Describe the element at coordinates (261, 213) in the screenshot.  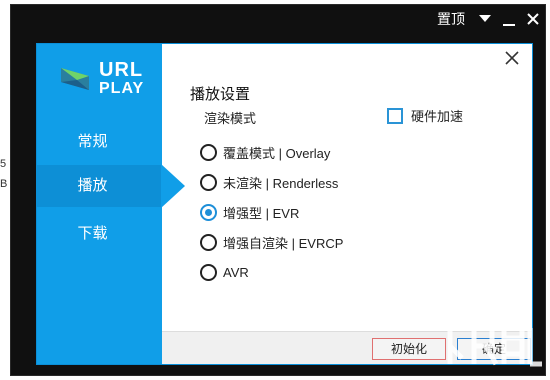
I see `radio-label: 增强型 | EVR` at that location.